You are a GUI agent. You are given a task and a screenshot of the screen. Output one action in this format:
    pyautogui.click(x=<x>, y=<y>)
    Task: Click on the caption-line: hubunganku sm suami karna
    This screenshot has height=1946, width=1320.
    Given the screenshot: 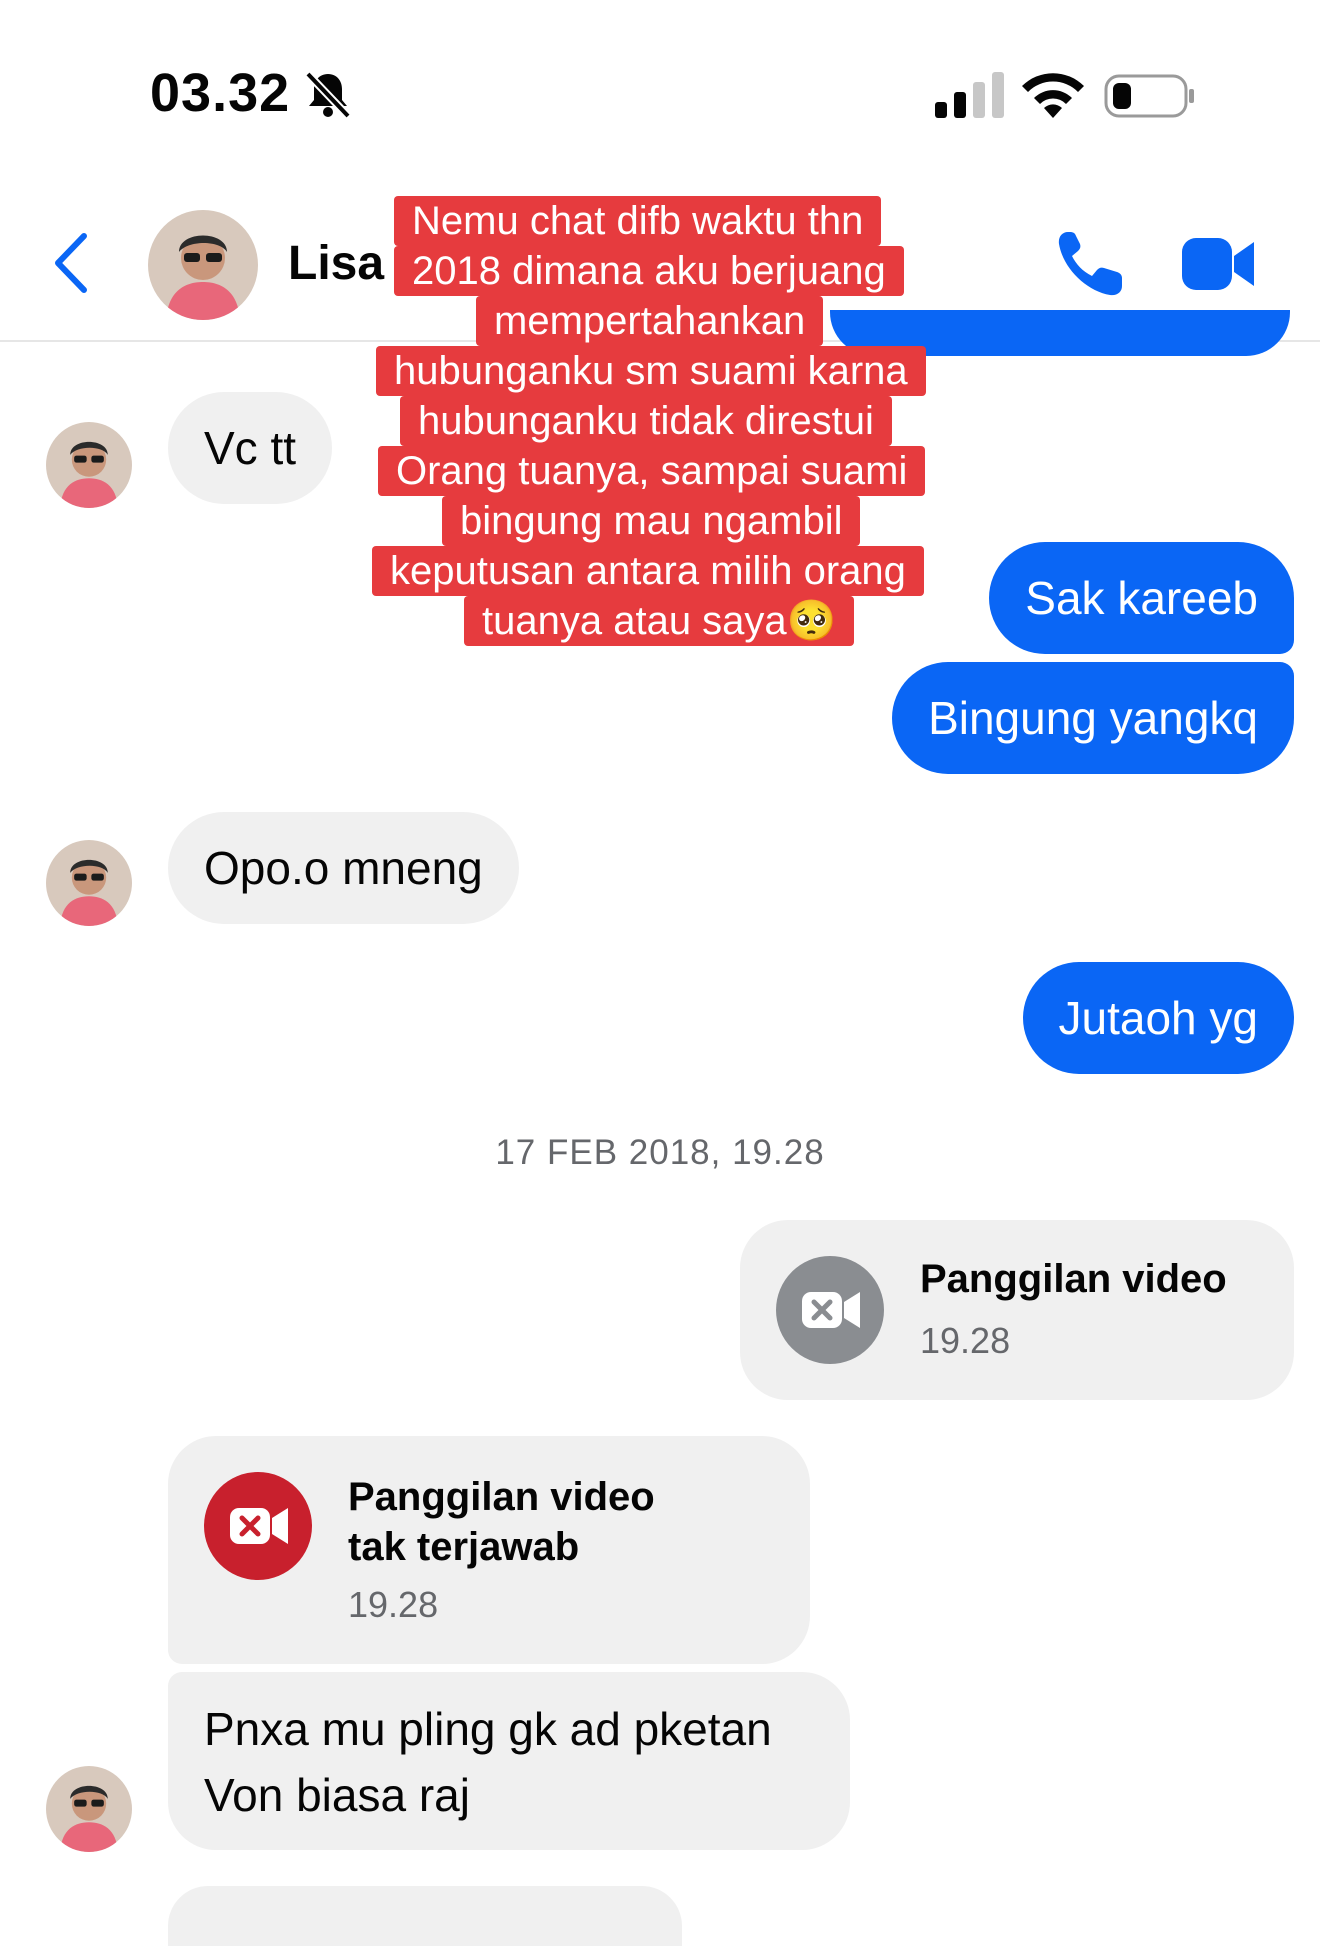 What is the action you would take?
    pyautogui.click(x=651, y=371)
    